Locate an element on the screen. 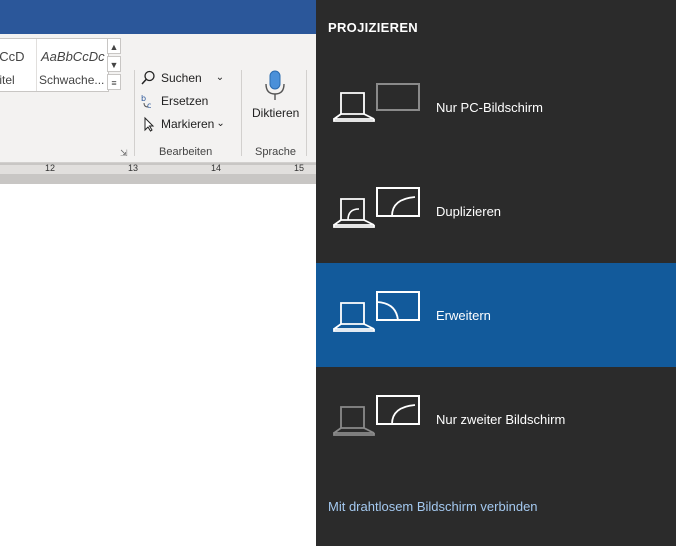 The width and height of the screenshot is (676, 546). panel-title: PROJIZIEREN is located at coordinates (373, 27).